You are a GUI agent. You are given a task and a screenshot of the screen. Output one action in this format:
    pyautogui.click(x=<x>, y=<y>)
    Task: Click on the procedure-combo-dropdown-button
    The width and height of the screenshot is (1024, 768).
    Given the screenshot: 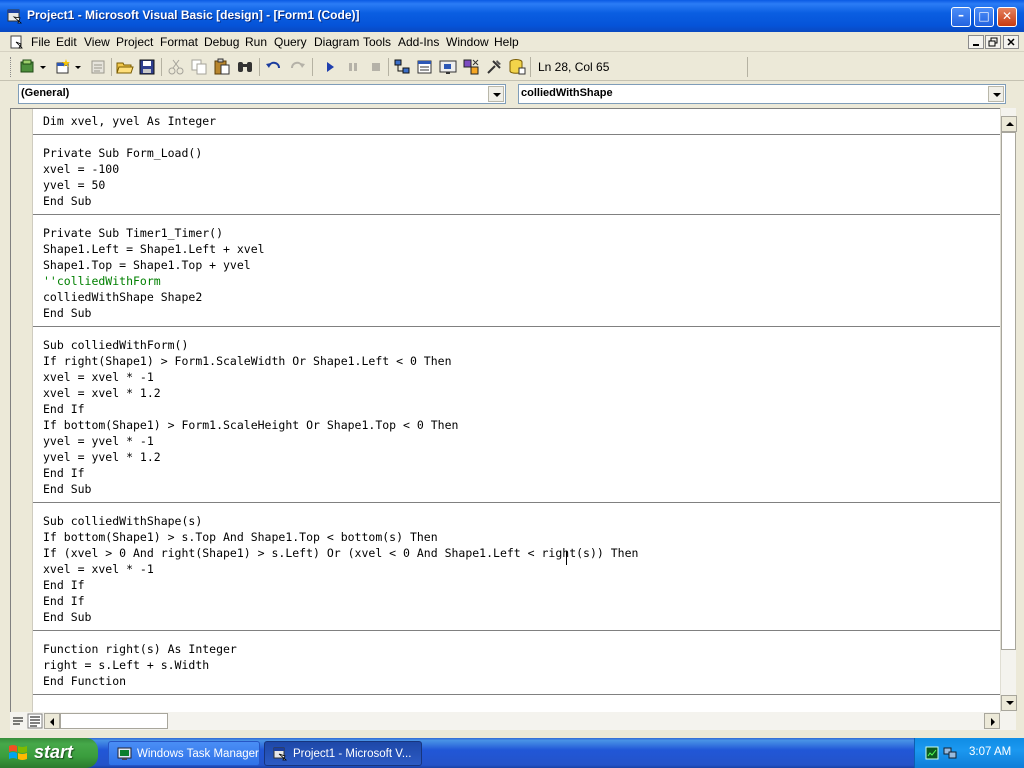 What is the action you would take?
    pyautogui.click(x=996, y=94)
    